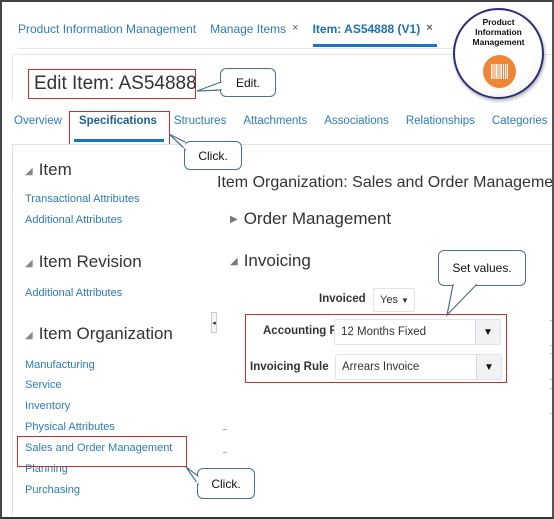 This screenshot has width=554, height=519. I want to click on badge-text: Product Information Management, so click(498, 32).